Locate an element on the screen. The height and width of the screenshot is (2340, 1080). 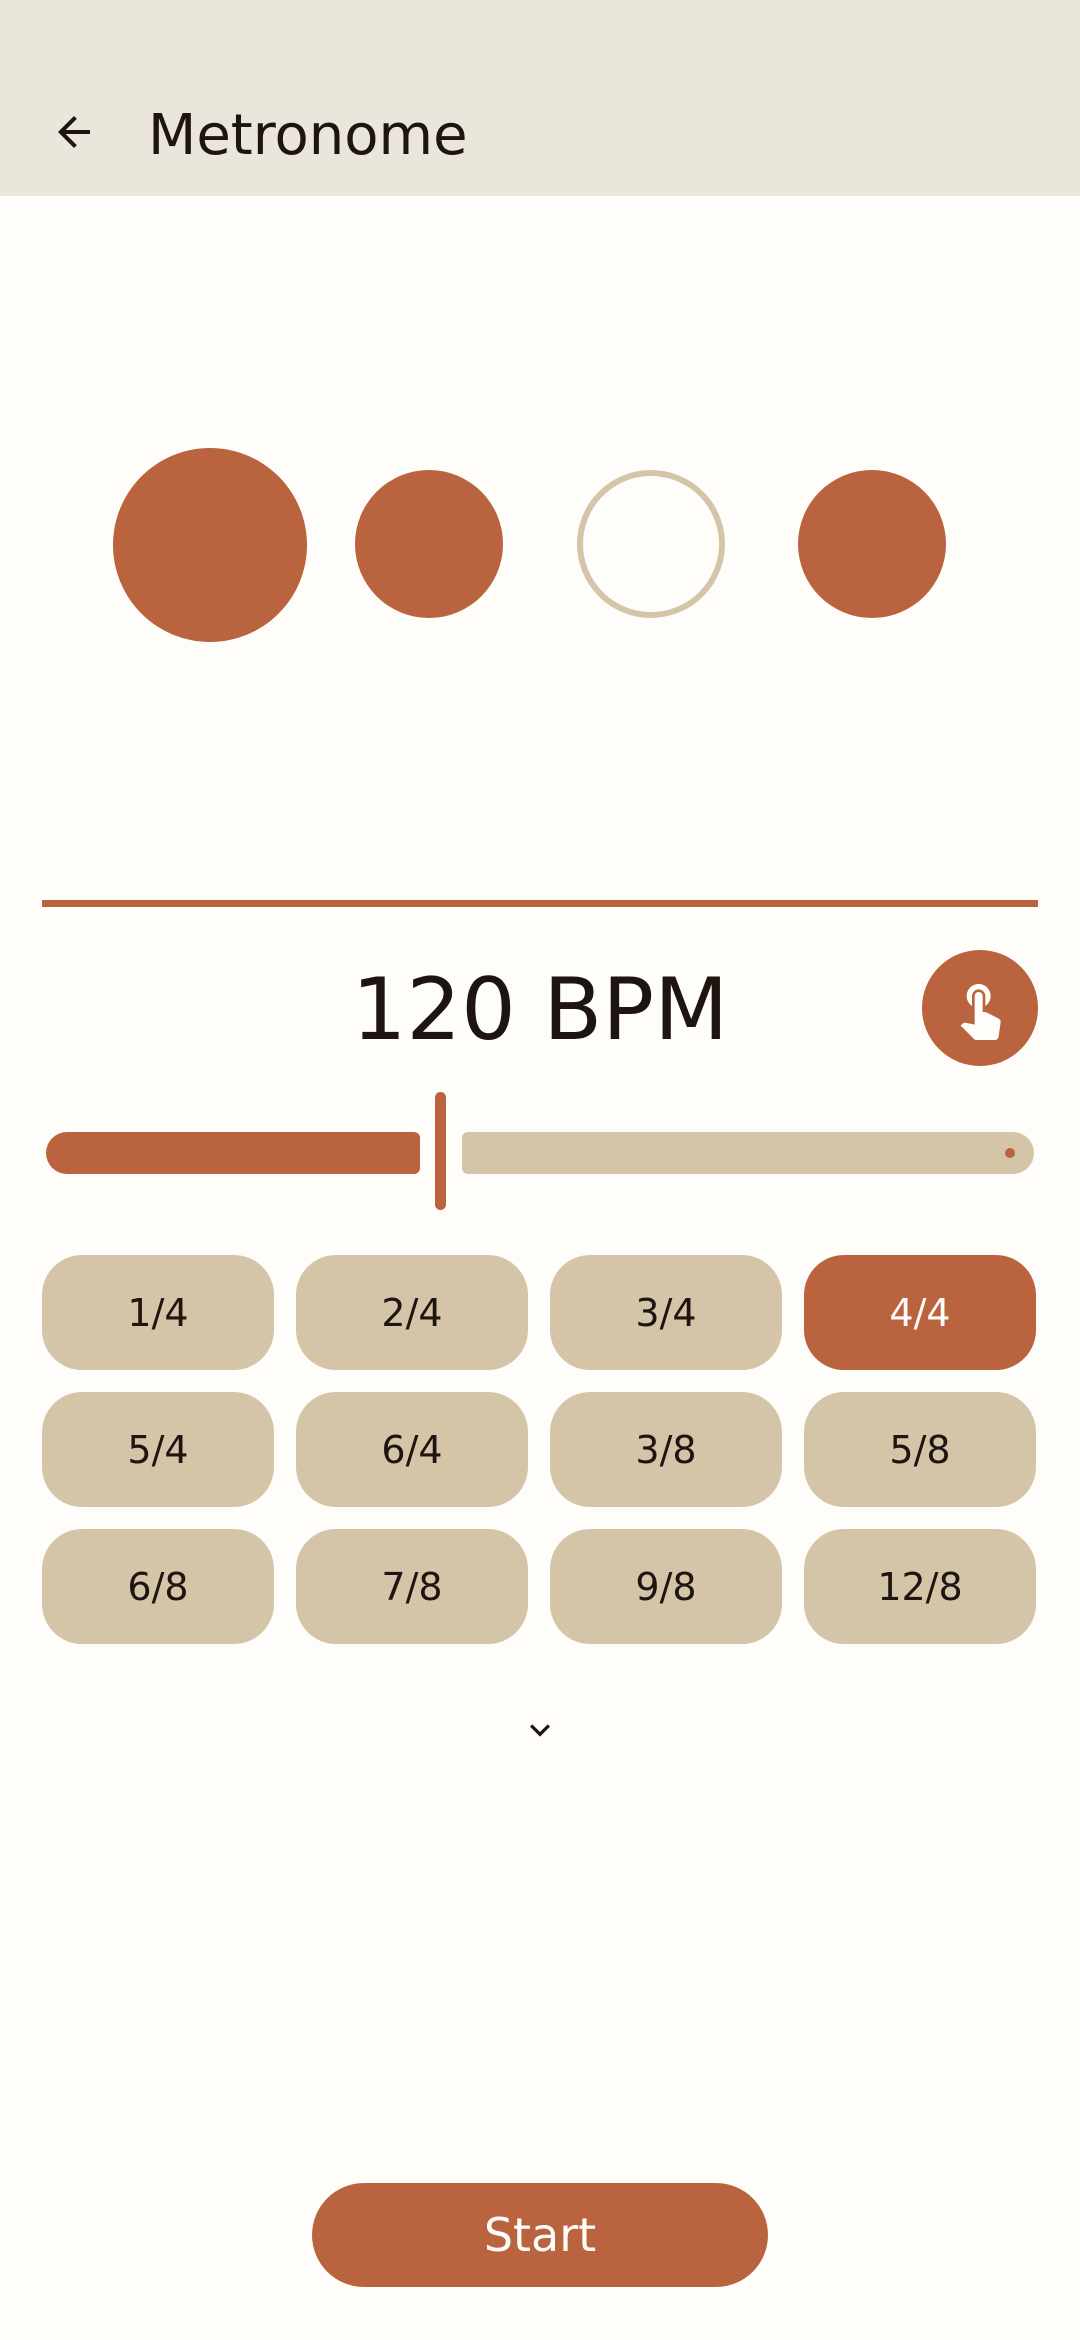
time-signature-4-4: 4/4 is located at coordinates (920, 1312).